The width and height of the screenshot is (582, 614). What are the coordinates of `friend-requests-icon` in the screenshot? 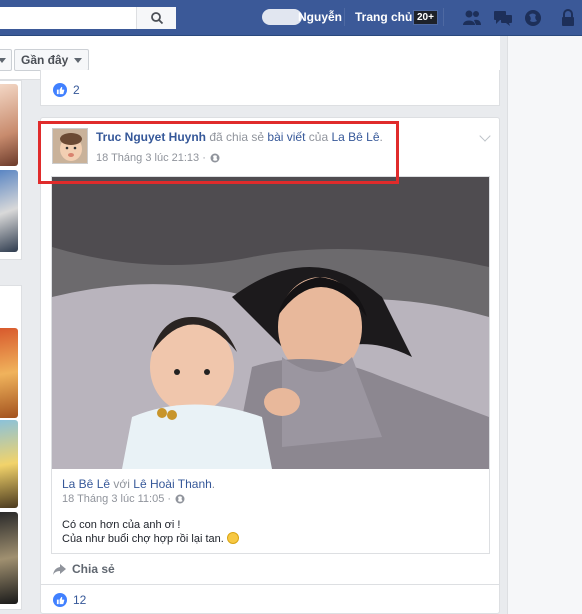 It's located at (472, 18).